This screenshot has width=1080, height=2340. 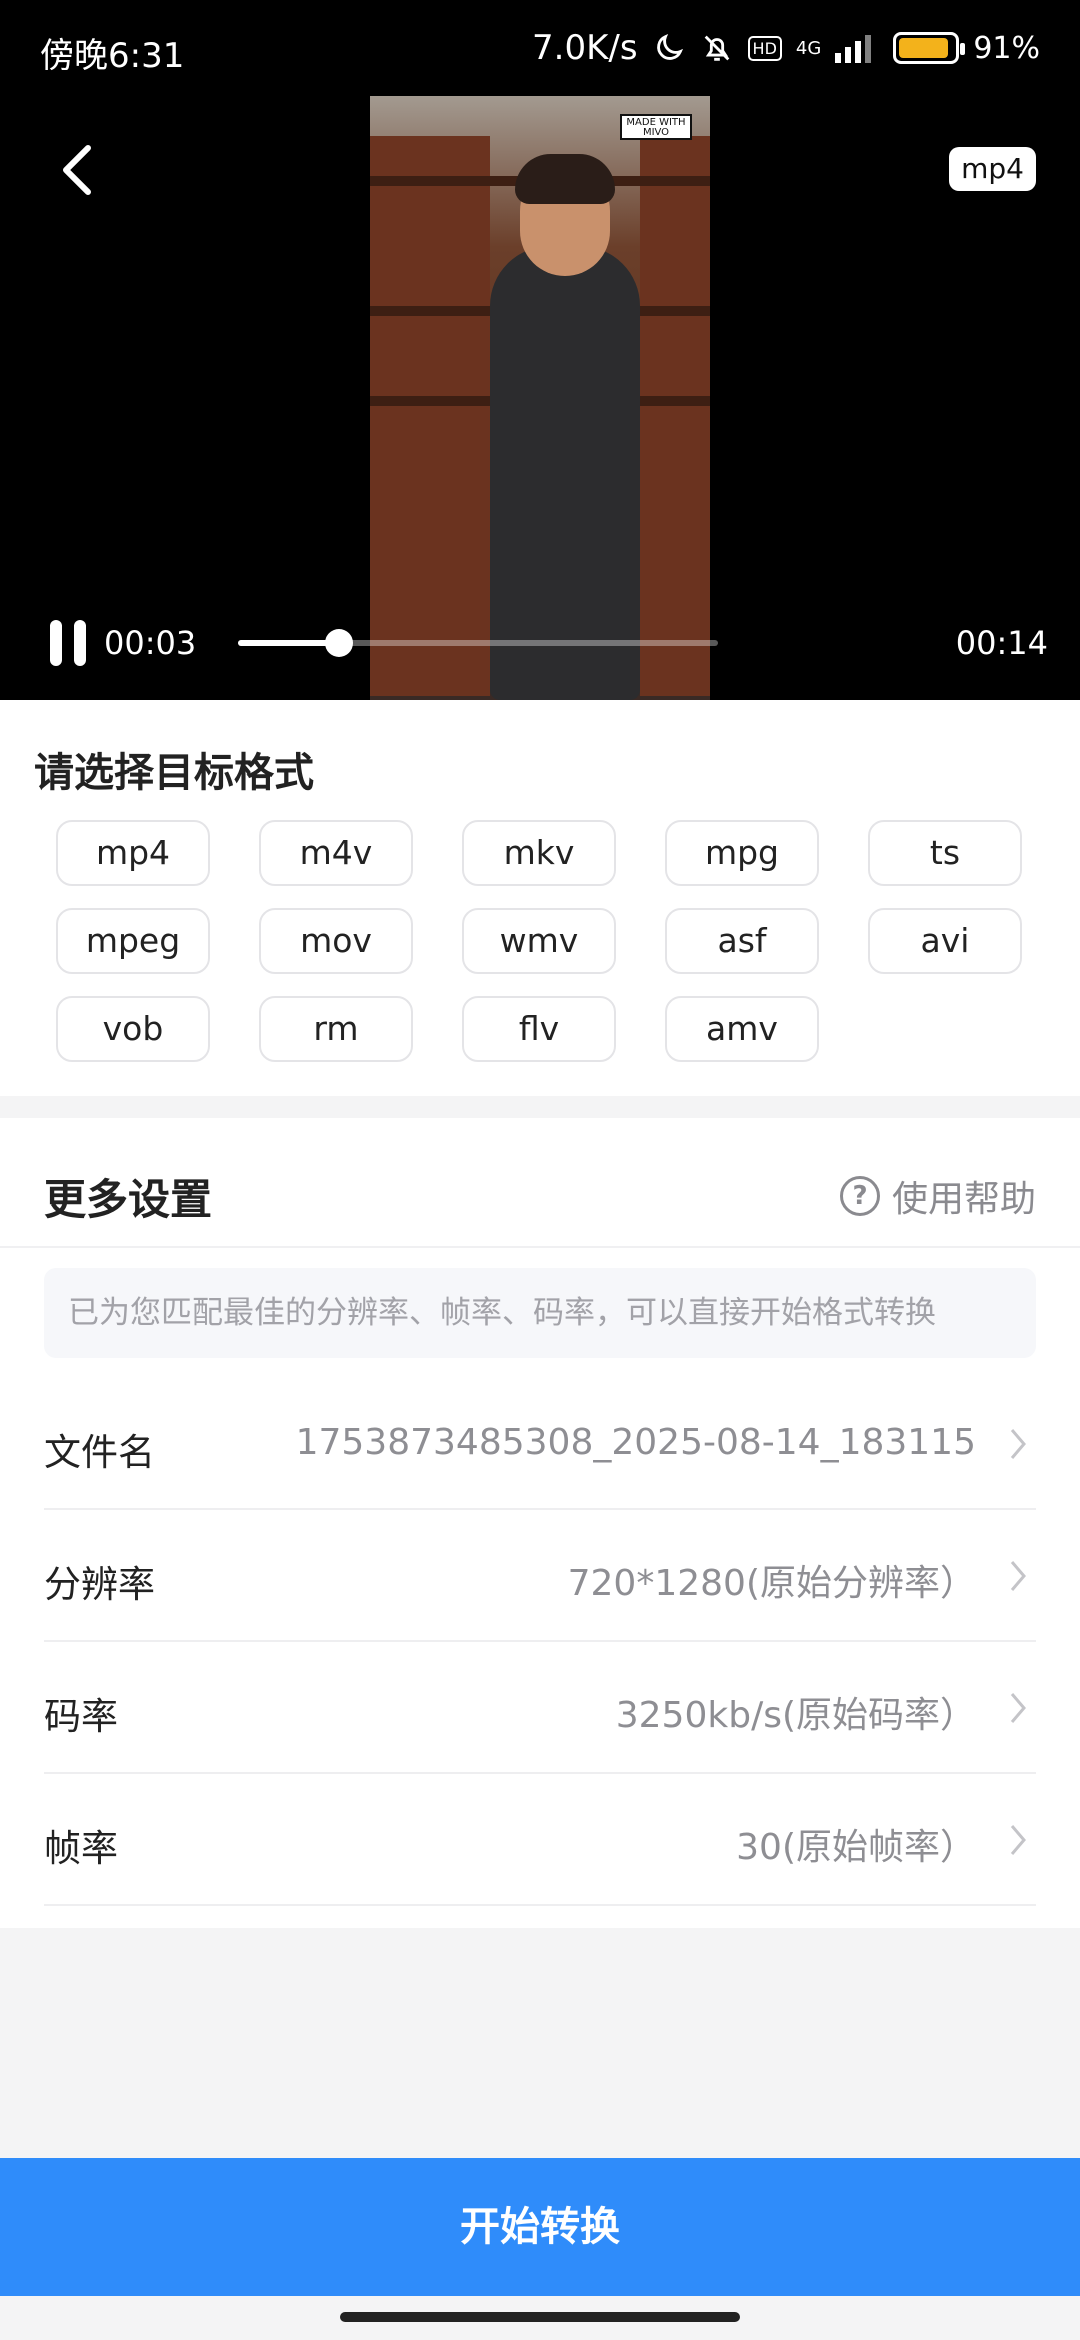 I want to click on format-option-ts: ts, so click(x=945, y=853).